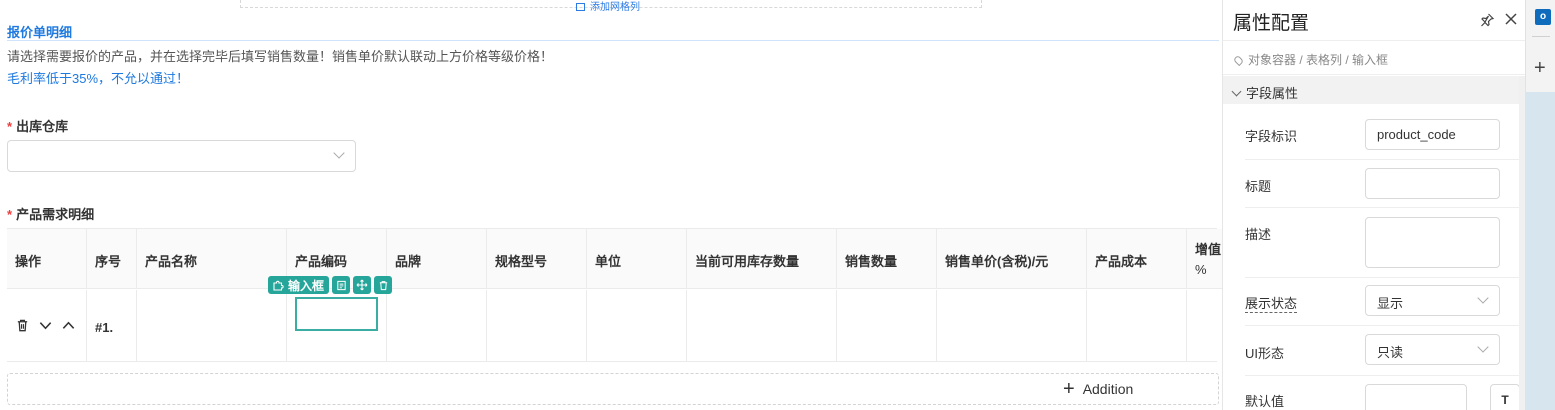  What do you see at coordinates (1271, 136) in the screenshot?
I see `field-id-label: 字段标识` at bounding box center [1271, 136].